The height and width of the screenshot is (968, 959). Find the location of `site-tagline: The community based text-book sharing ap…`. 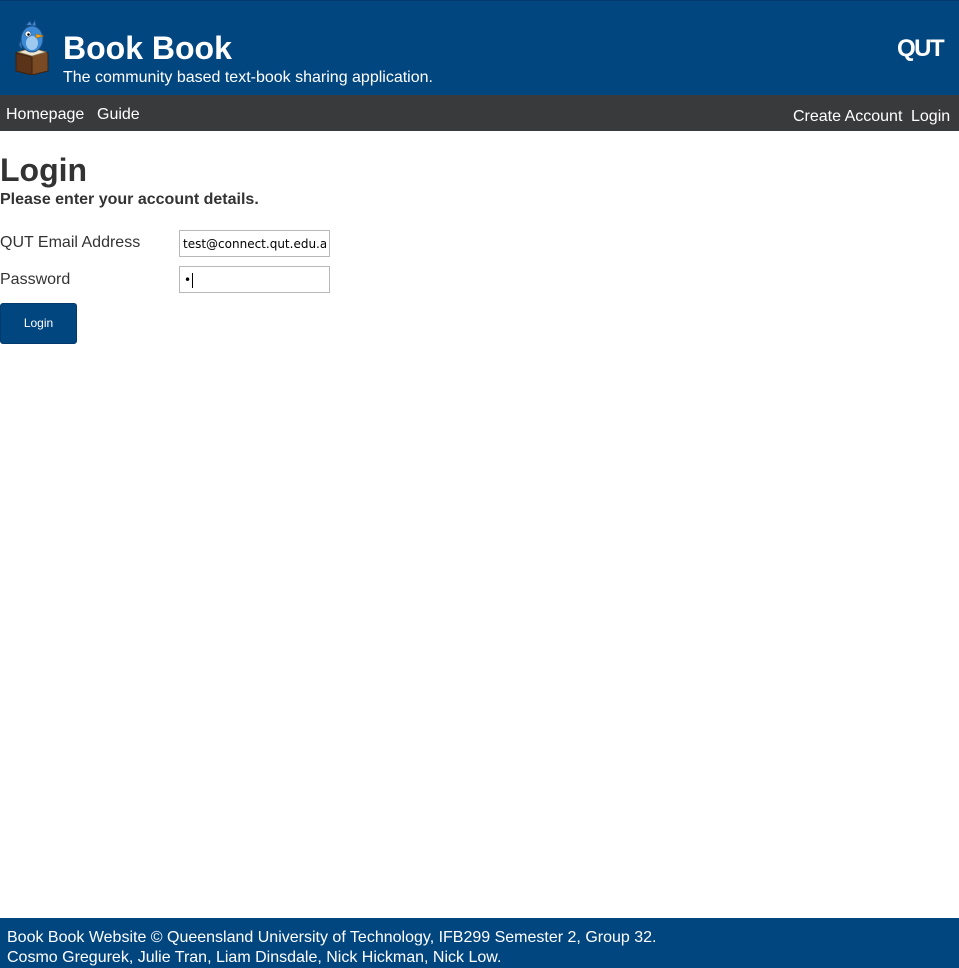

site-tagline: The community based text-book sharing ap… is located at coordinates (248, 77).